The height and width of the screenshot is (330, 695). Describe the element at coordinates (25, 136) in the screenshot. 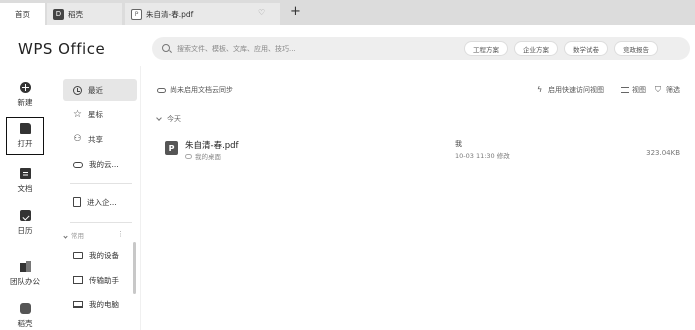

I see `rail-open: 打开` at that location.